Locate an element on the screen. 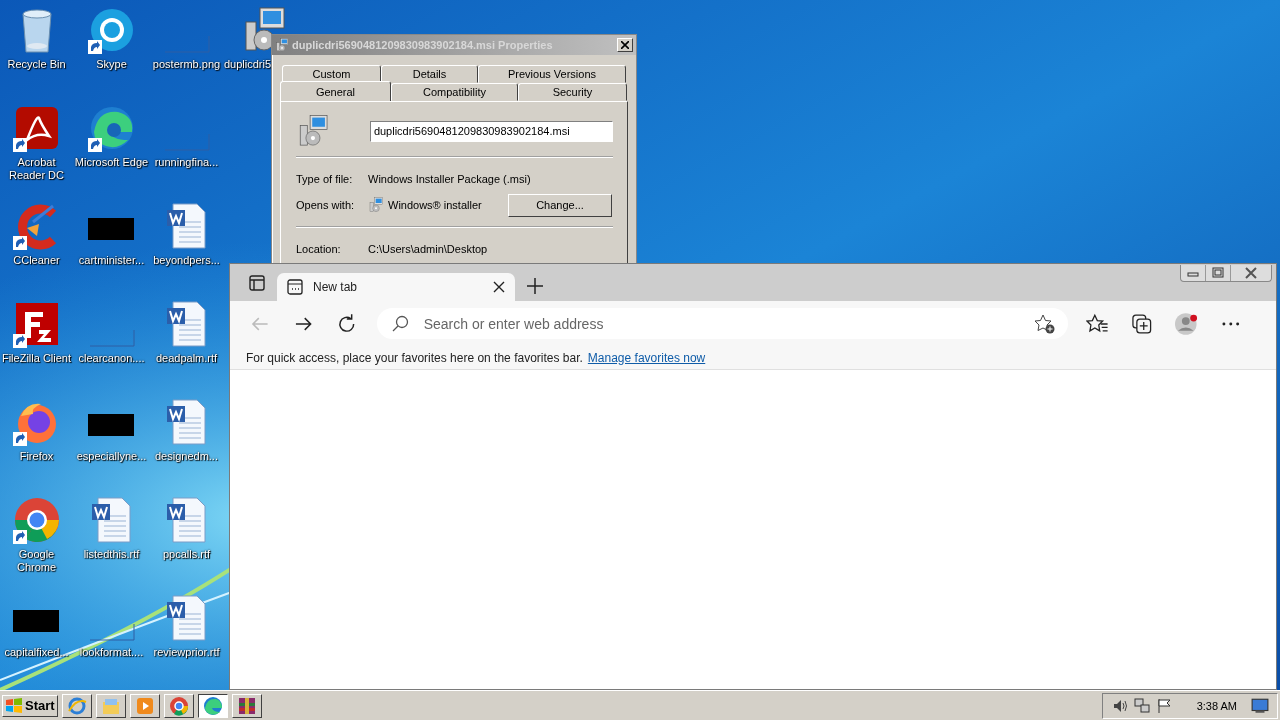 The width and height of the screenshot is (1280, 720). field-value: C:\Users\admin\Desktop is located at coordinates (428, 249).